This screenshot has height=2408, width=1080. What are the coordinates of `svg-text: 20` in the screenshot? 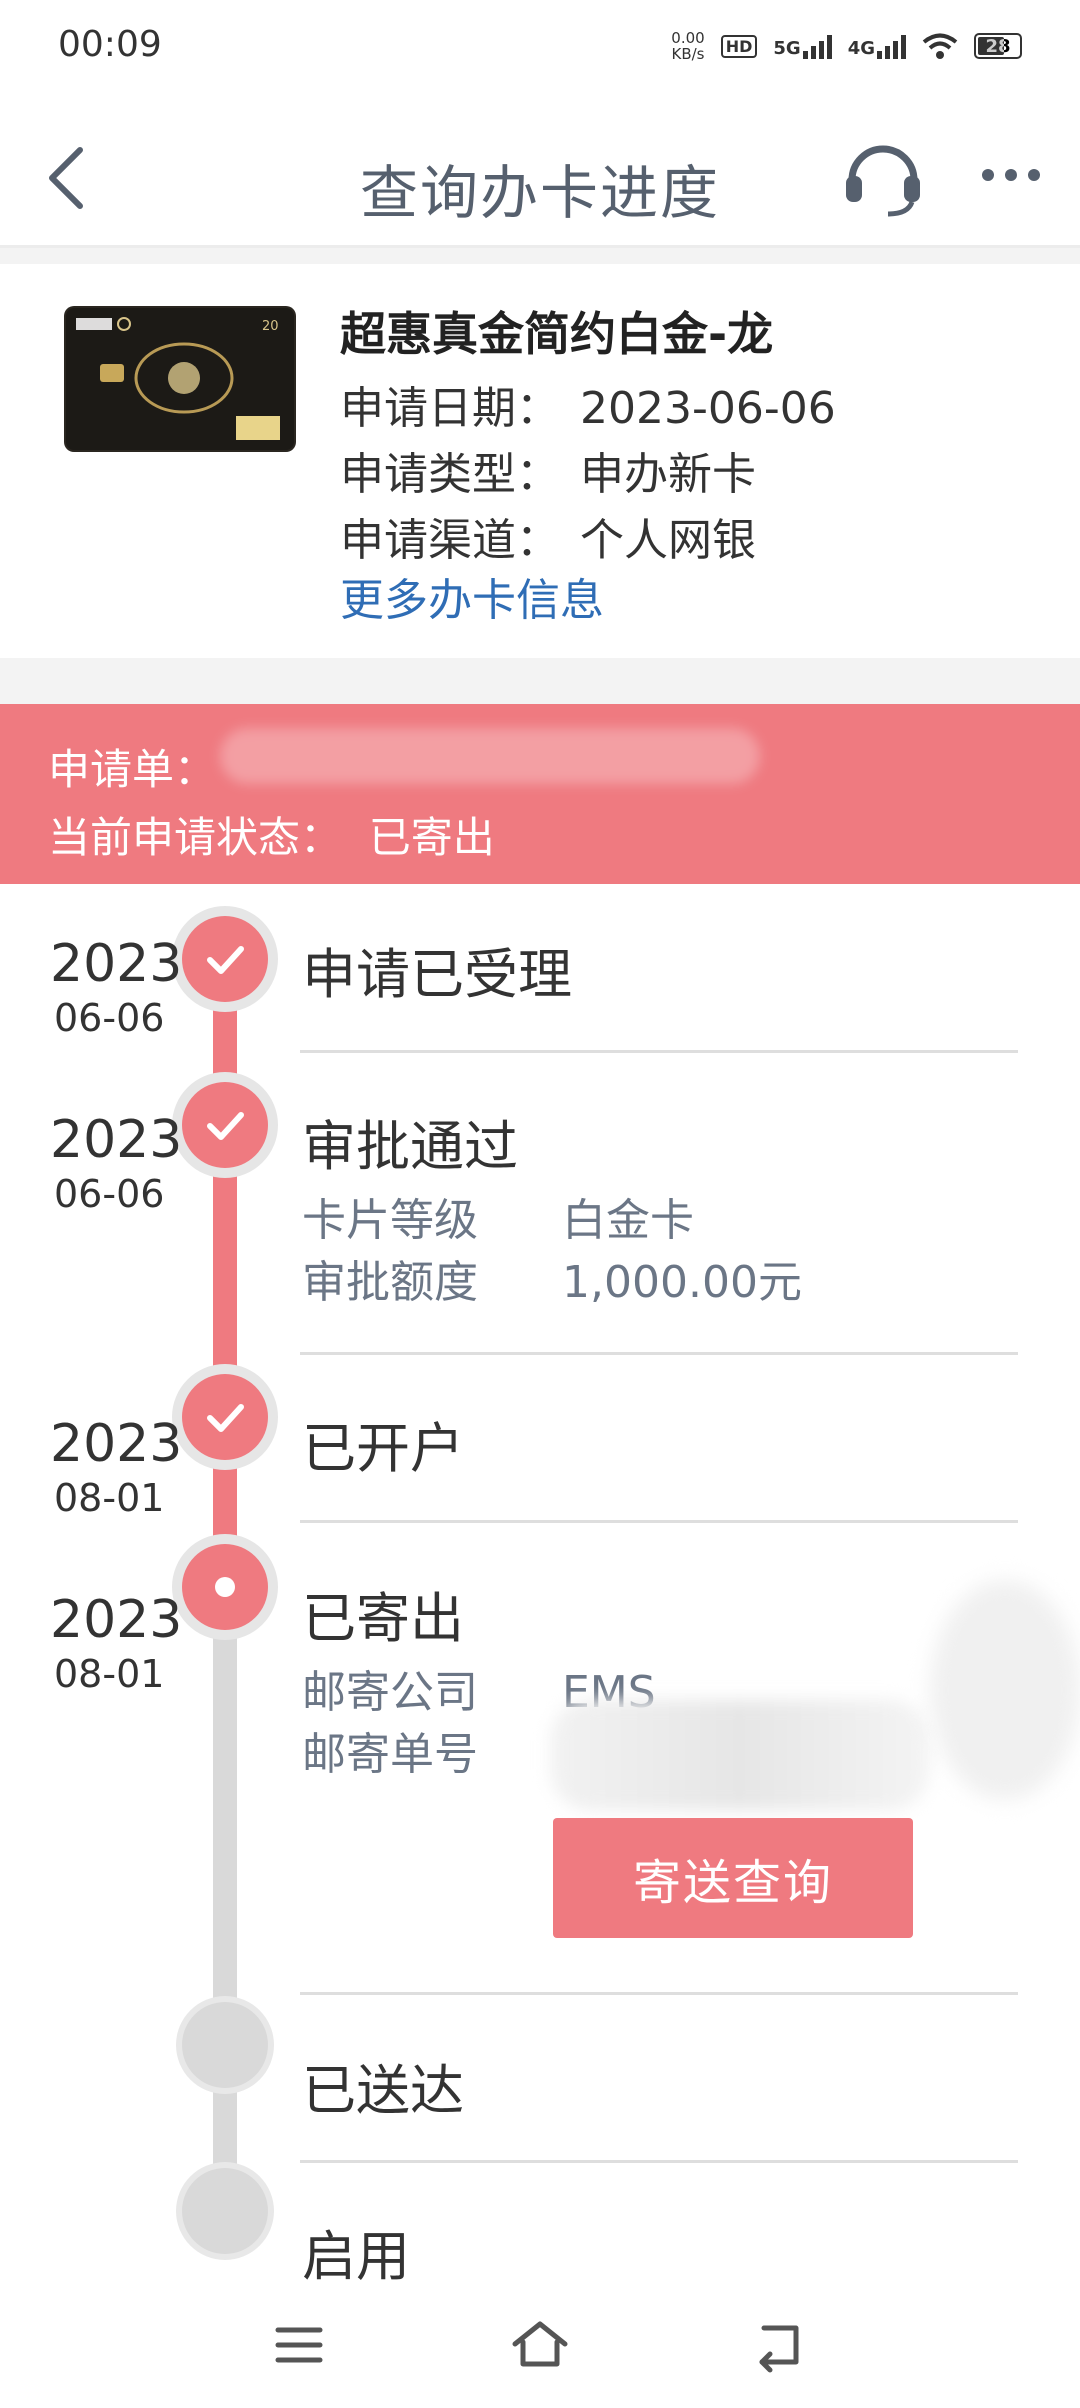 It's located at (270, 326).